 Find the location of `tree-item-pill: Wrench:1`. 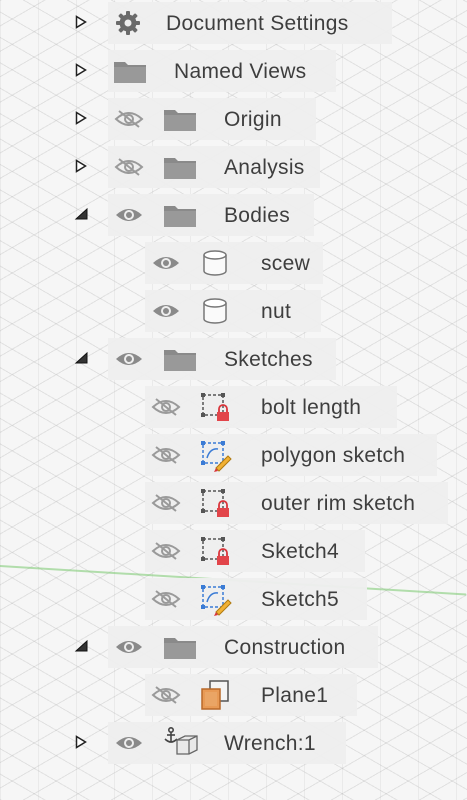

tree-item-pill: Wrench:1 is located at coordinates (227, 743).